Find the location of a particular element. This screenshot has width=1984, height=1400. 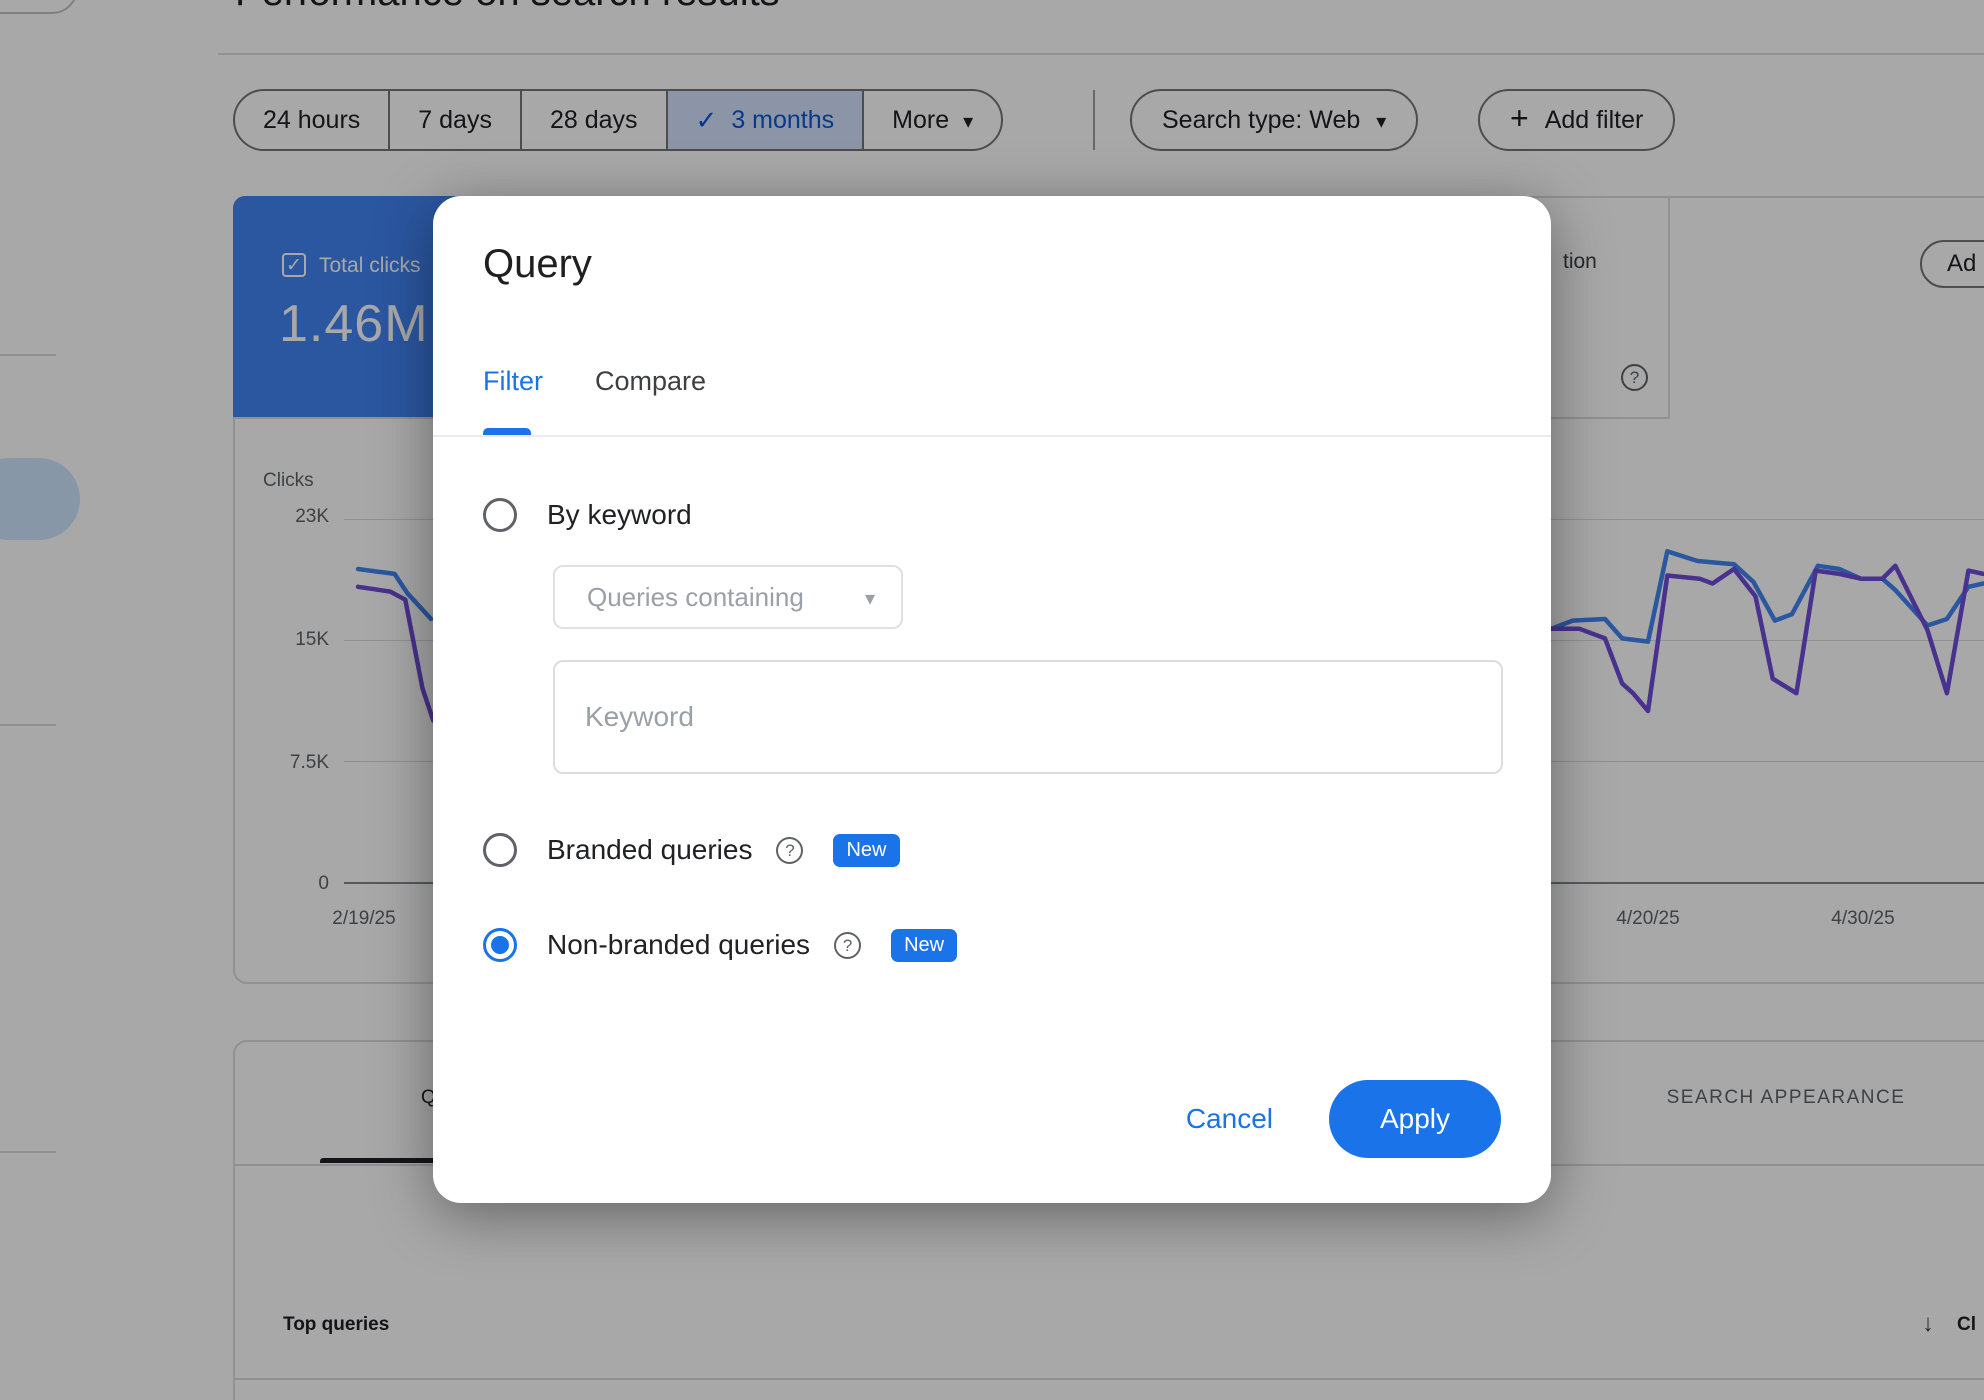

keyword-input is located at coordinates (1028, 717).